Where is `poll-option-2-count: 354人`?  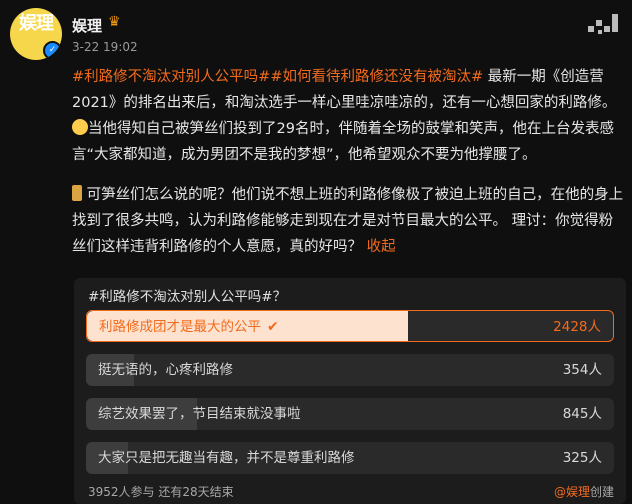 poll-option-2-count: 354人 is located at coordinates (582, 370).